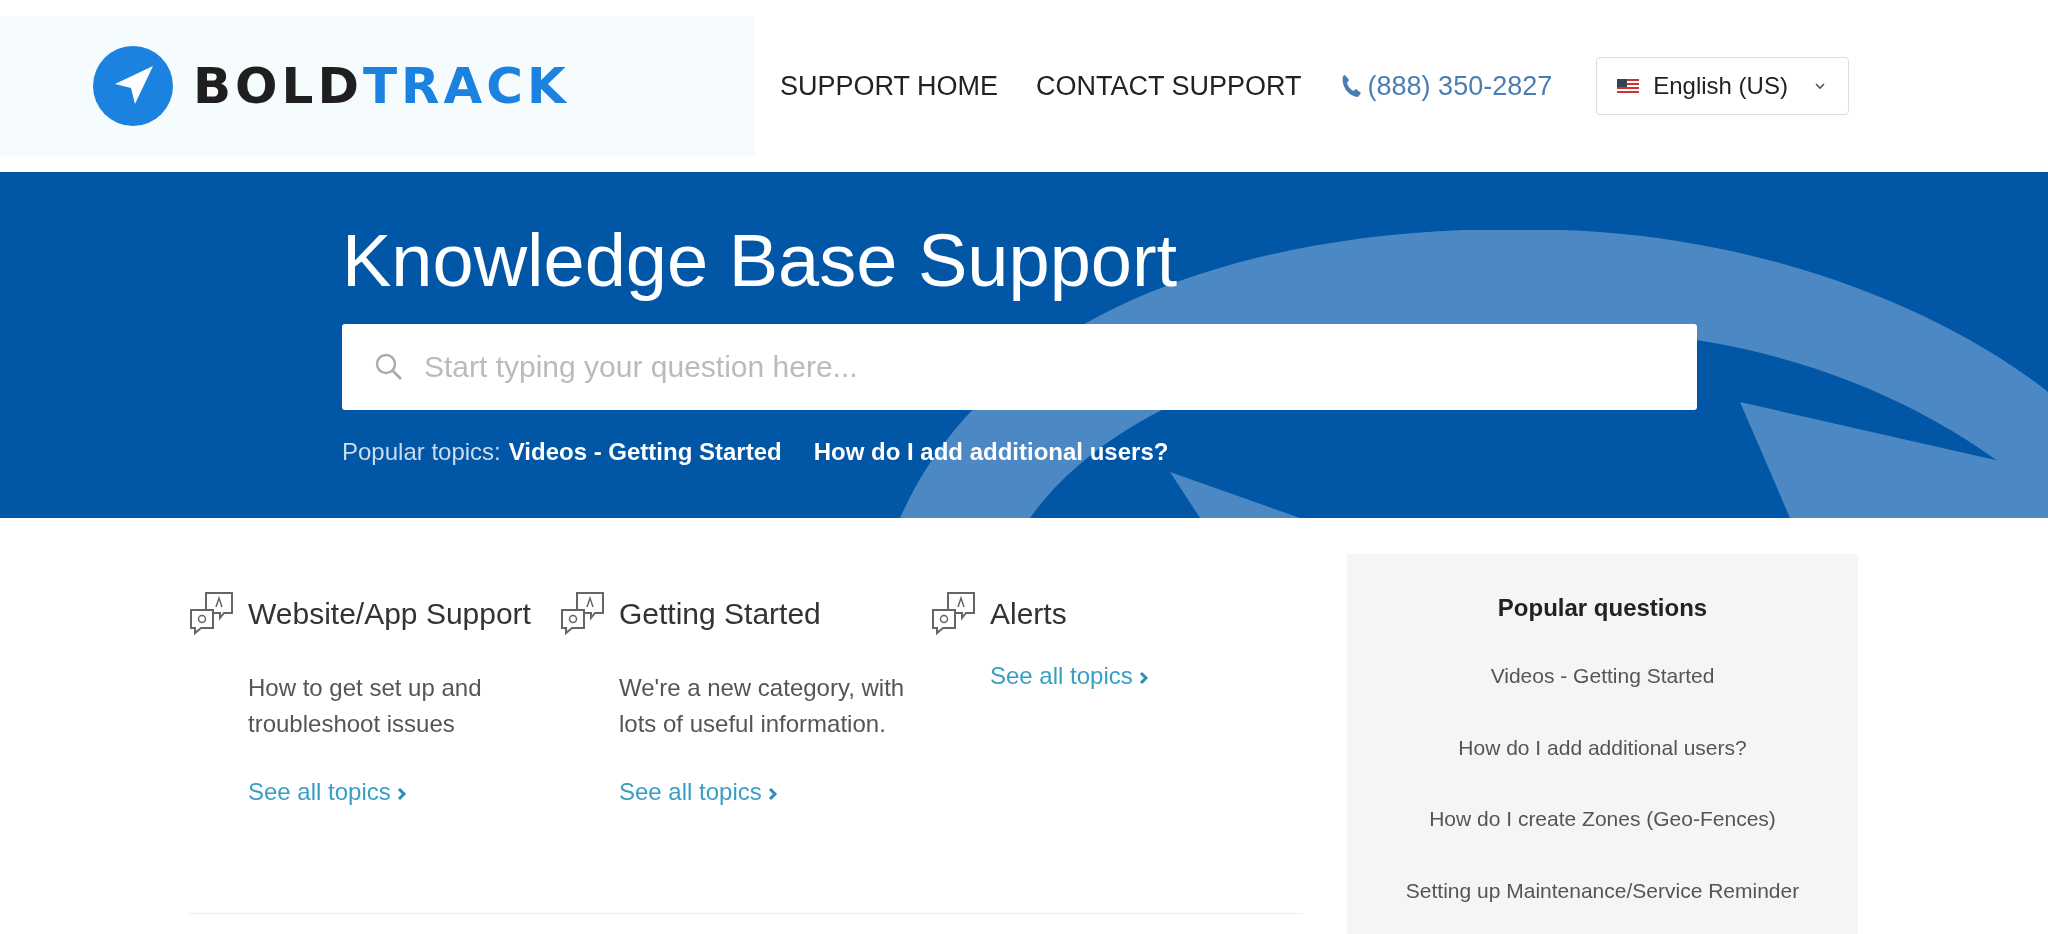  I want to click on category-description: How to get set up and troubleshoot issues, so click(365, 706).